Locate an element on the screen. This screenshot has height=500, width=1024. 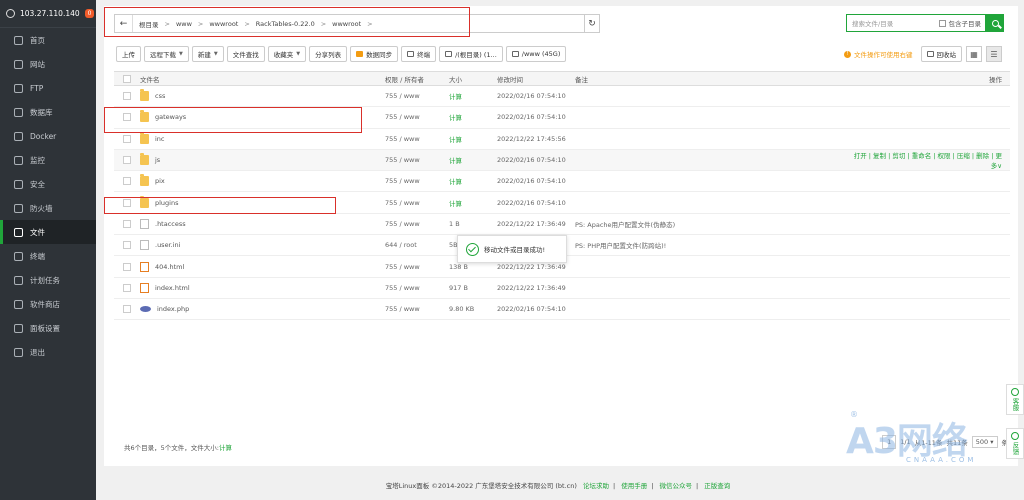
manual-link: 使用手册 is located at coordinates (634, 486).